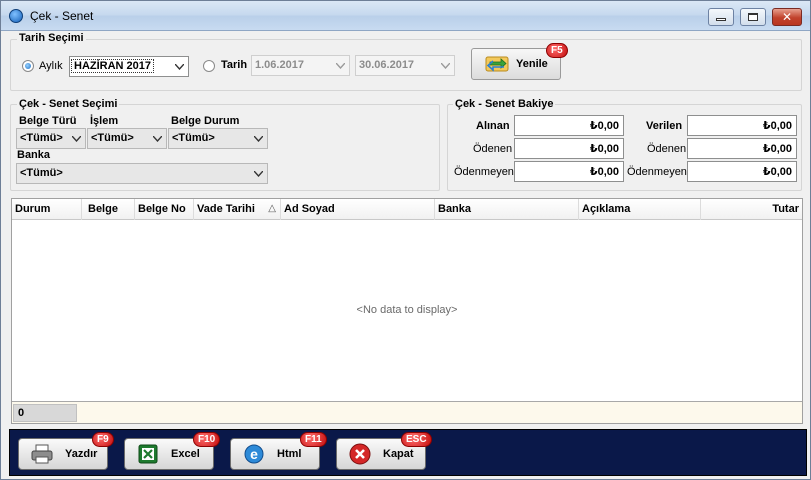  I want to click on refresh-icon, so click(497, 64).